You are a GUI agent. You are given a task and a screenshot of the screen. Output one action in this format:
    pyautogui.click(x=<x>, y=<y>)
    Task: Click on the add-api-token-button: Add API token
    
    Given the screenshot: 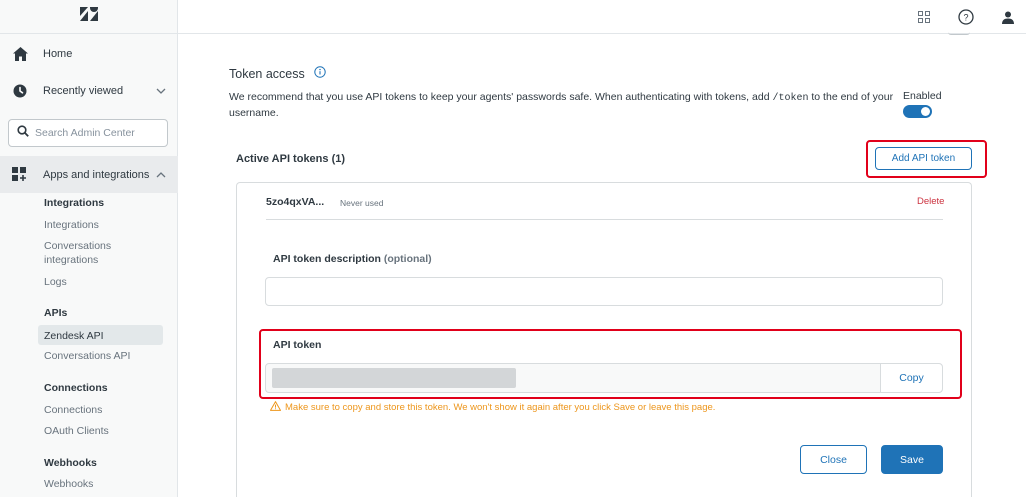 What is the action you would take?
    pyautogui.click(x=923, y=158)
    